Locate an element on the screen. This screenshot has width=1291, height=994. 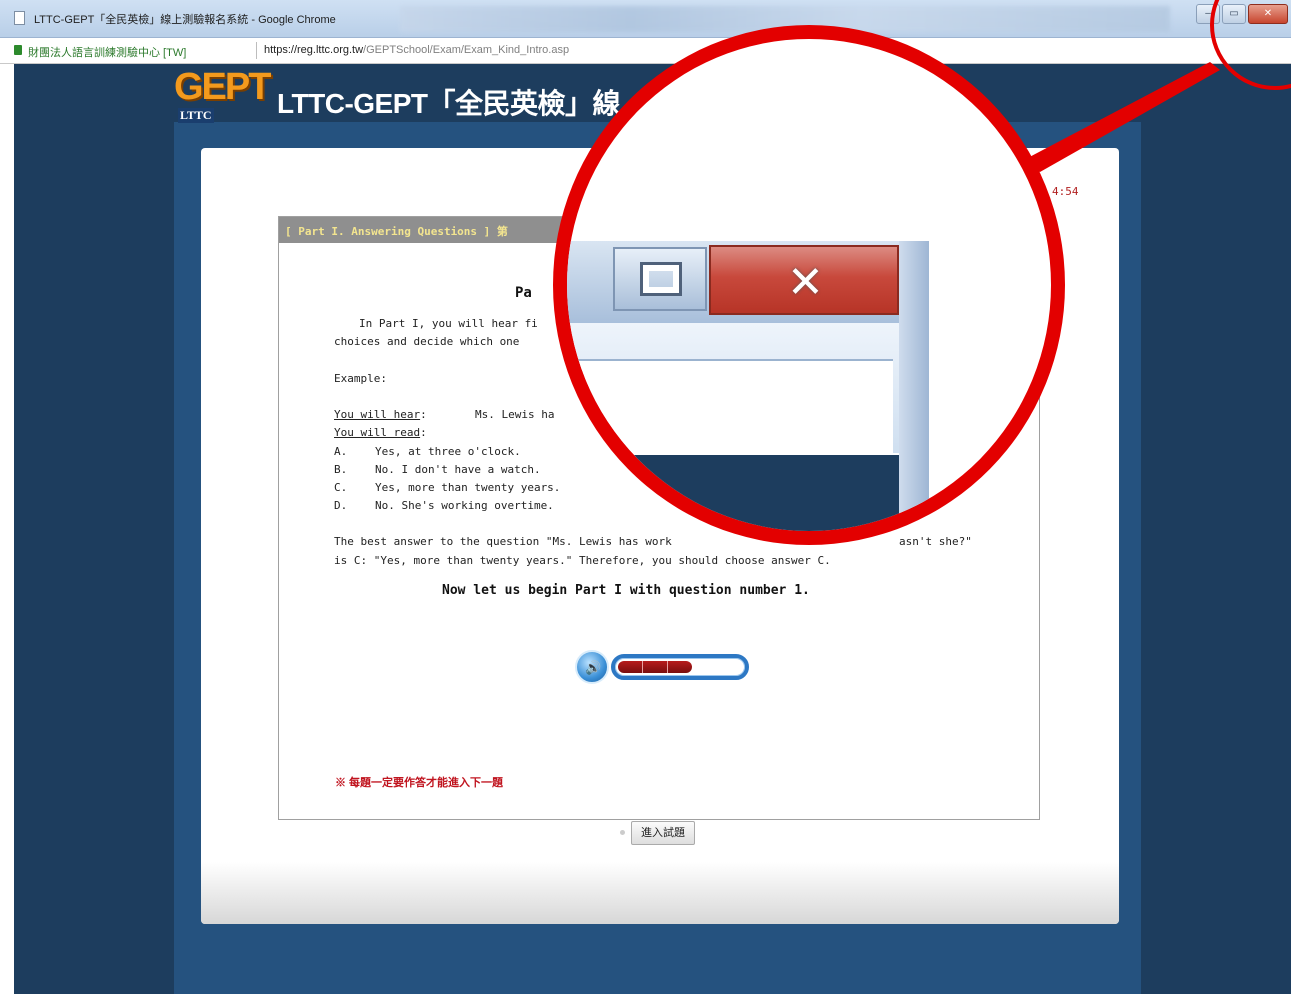
you-will-read-label: You will read is located at coordinates (377, 432).